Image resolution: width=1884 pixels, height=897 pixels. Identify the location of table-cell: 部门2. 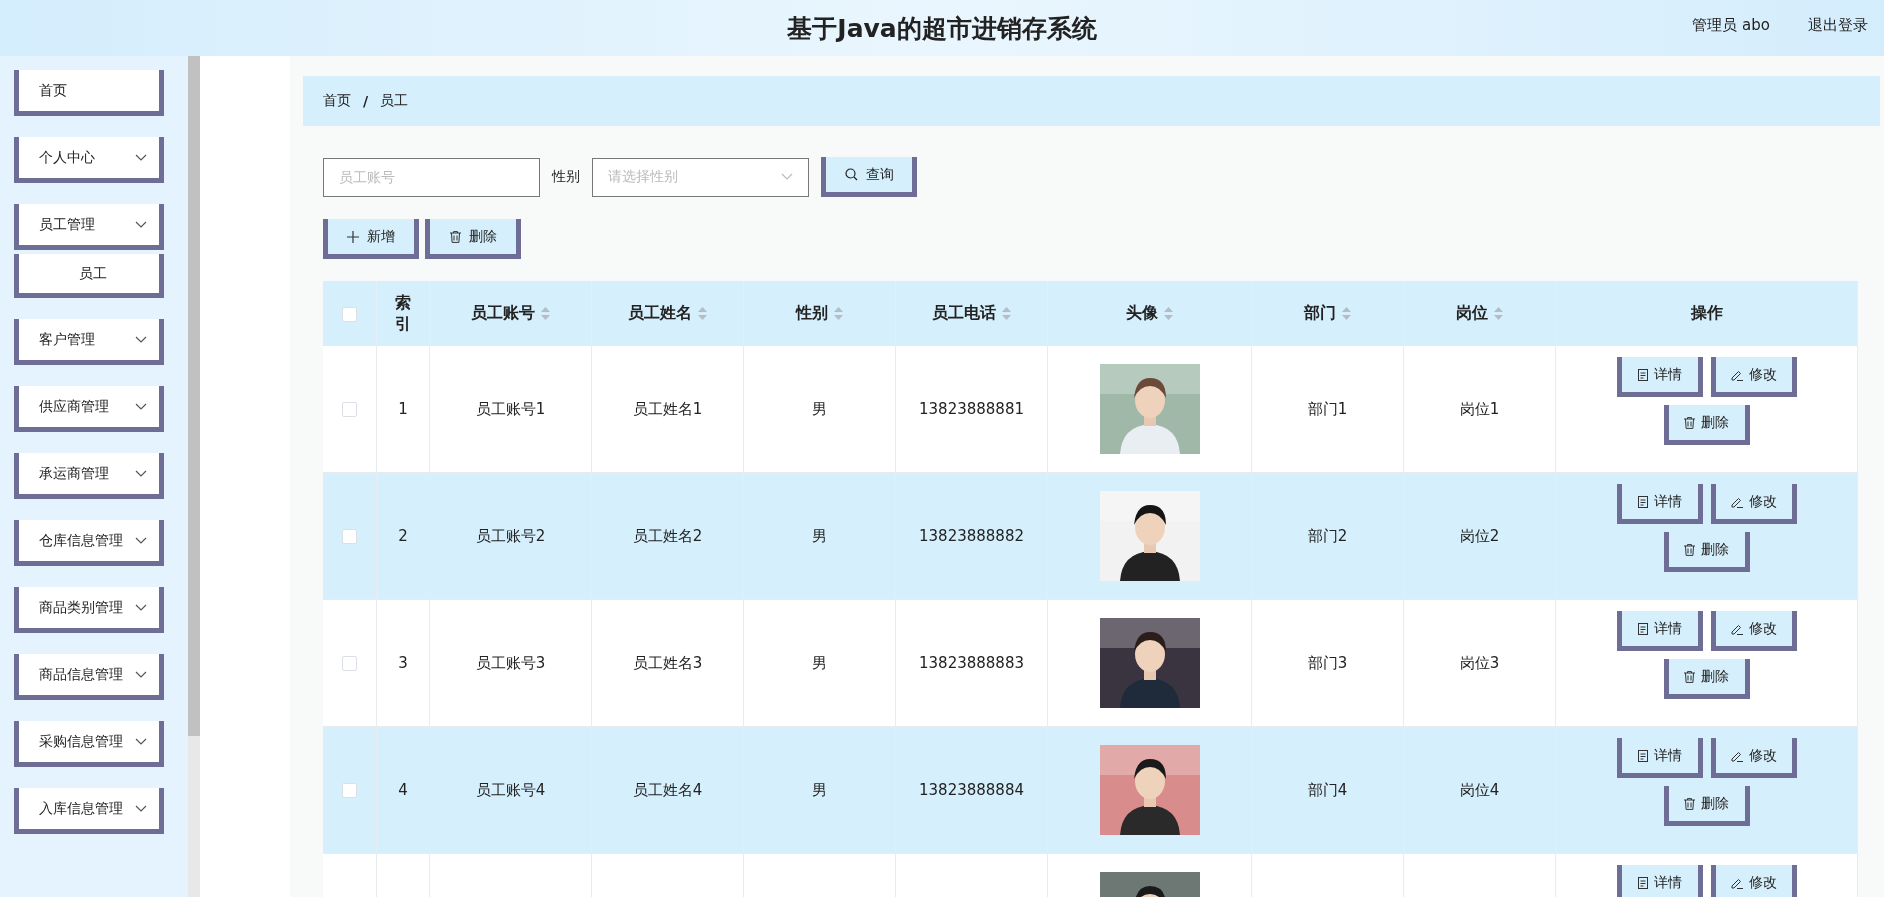
(1327, 535).